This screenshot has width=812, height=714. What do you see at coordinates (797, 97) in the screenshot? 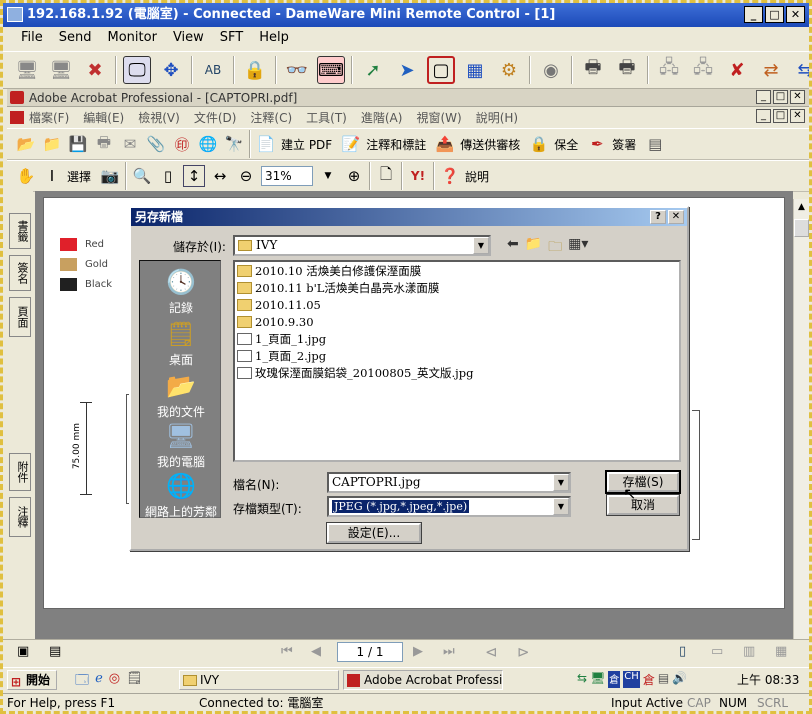
I see `acro-close-button: ✕` at bounding box center [797, 97].